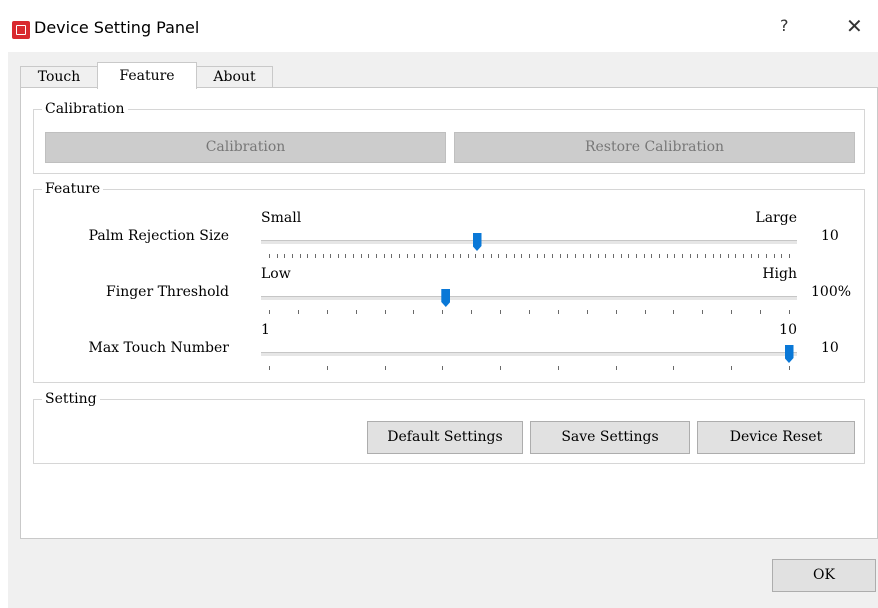 The width and height of the screenshot is (878, 608). I want to click on title-bar: Device Setting Panel ? ✕, so click(439, 26).